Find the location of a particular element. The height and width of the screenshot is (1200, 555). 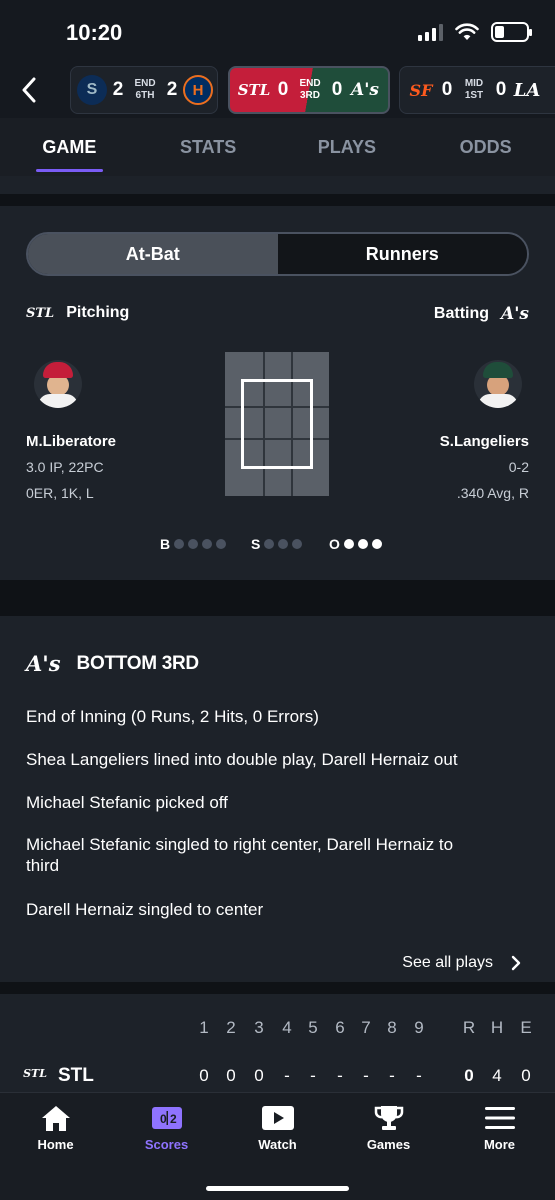

pitcher-avatar is located at coordinates (58, 384).